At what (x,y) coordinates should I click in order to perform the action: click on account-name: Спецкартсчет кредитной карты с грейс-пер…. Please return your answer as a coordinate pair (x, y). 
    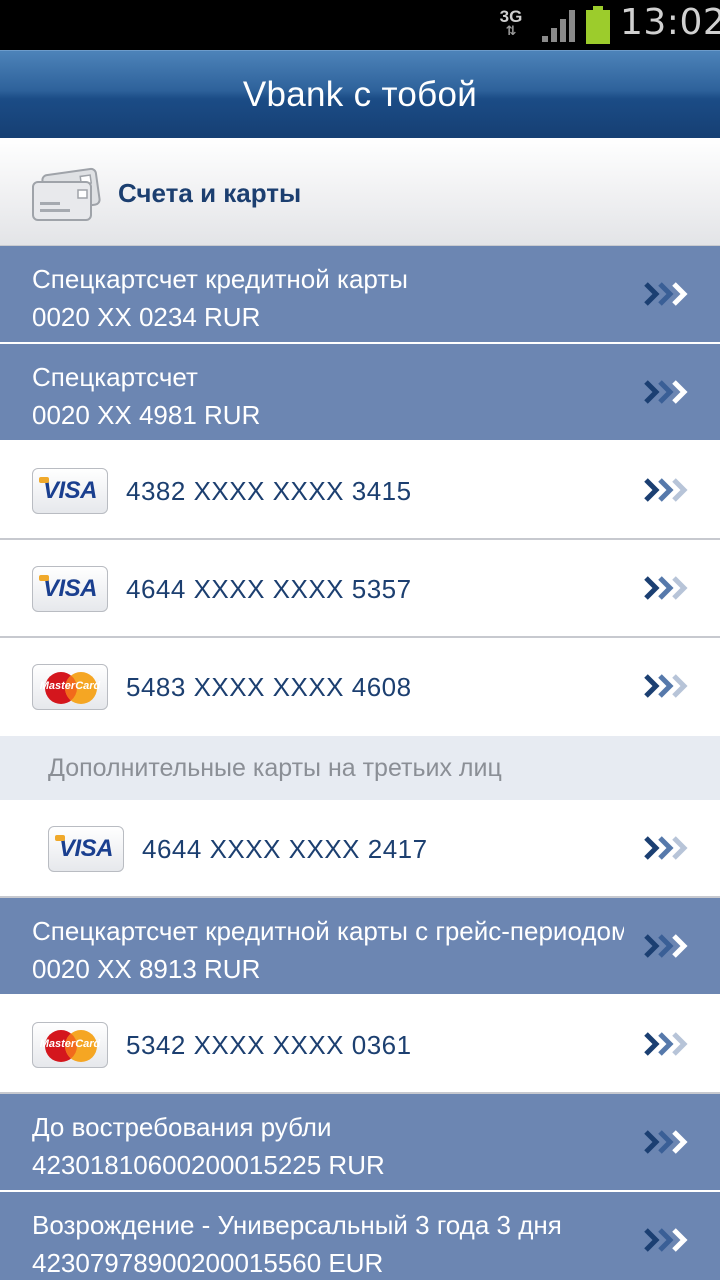
    Looking at the image, I should click on (328, 931).